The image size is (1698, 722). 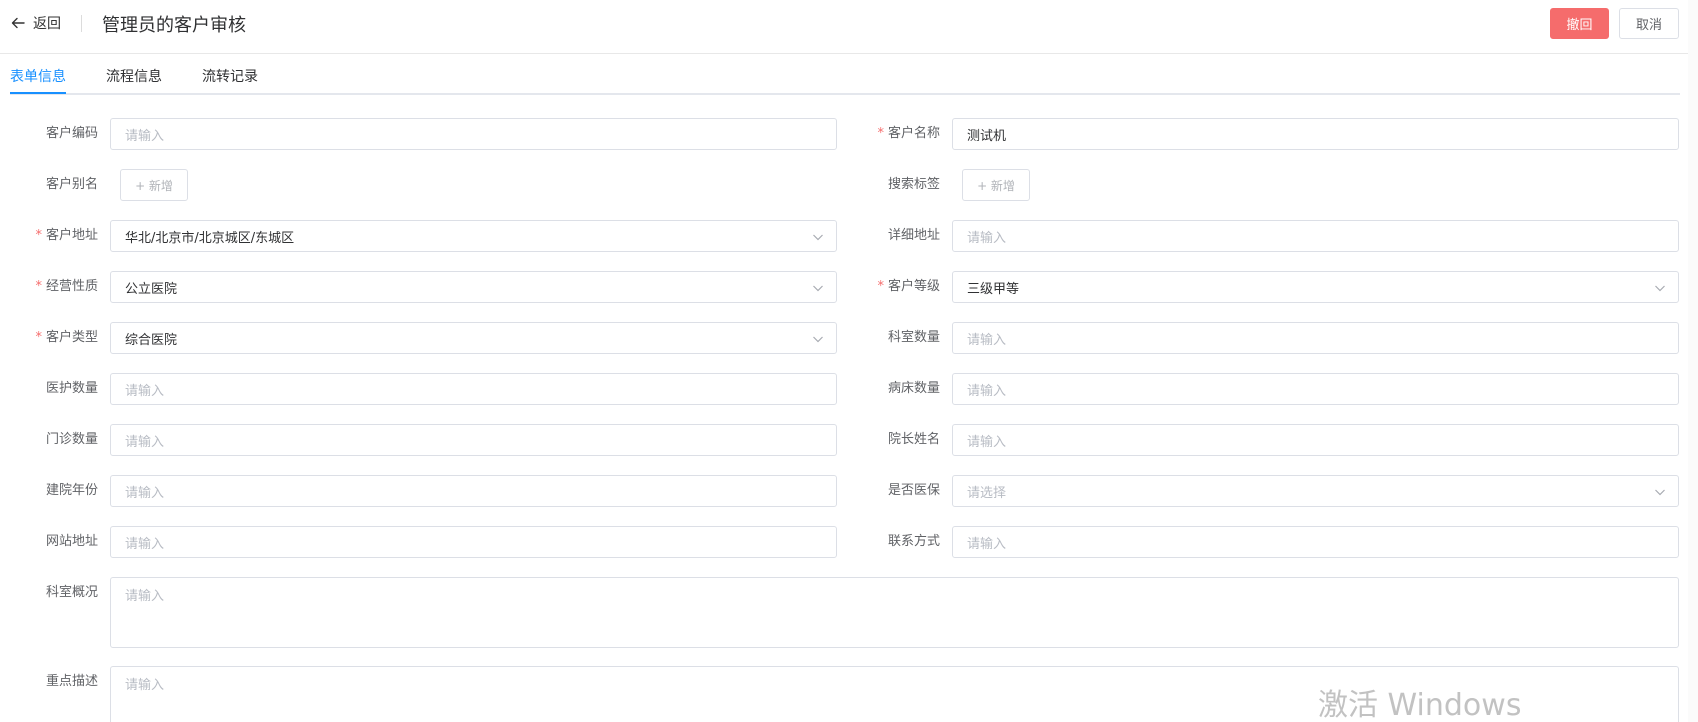 I want to click on department-overview-textarea: 请输入, so click(x=894, y=612).